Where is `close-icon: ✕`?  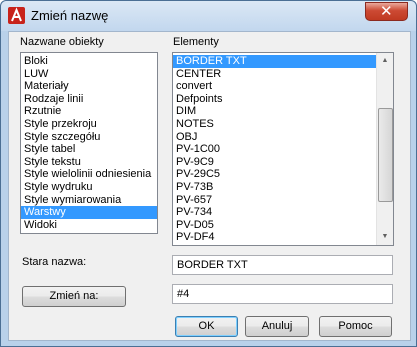
close-icon: ✕ is located at coordinates (386, 11).